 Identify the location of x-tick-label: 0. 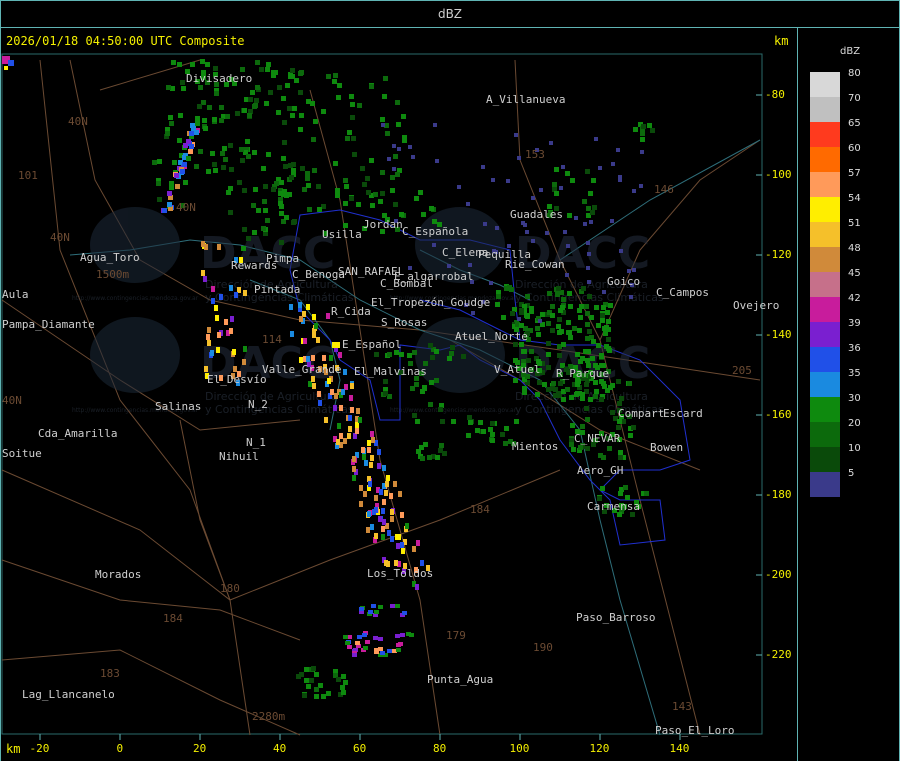
(120, 748).